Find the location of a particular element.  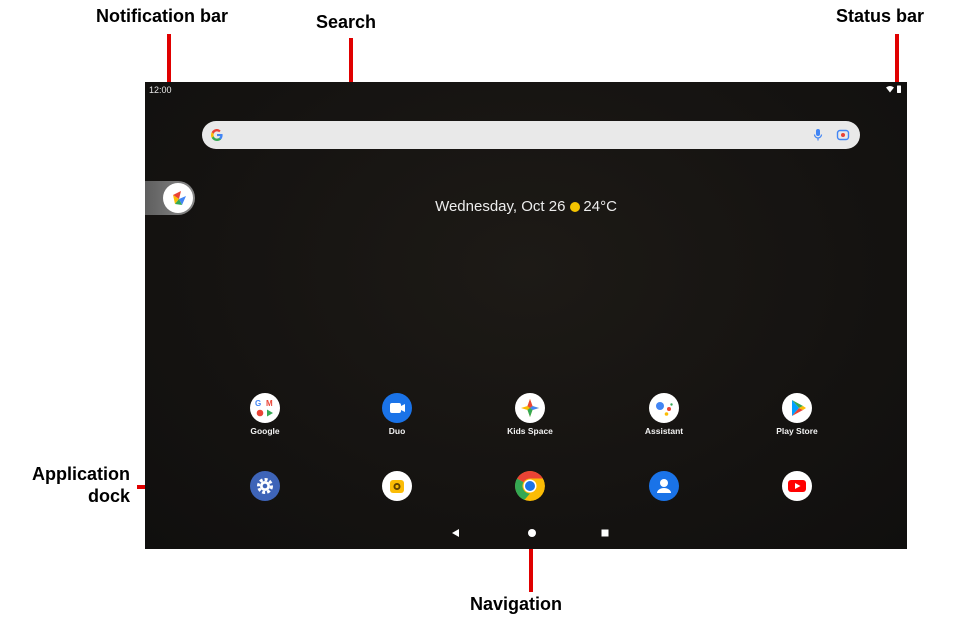

callout-navigation: Navigation is located at coordinates (516, 604).